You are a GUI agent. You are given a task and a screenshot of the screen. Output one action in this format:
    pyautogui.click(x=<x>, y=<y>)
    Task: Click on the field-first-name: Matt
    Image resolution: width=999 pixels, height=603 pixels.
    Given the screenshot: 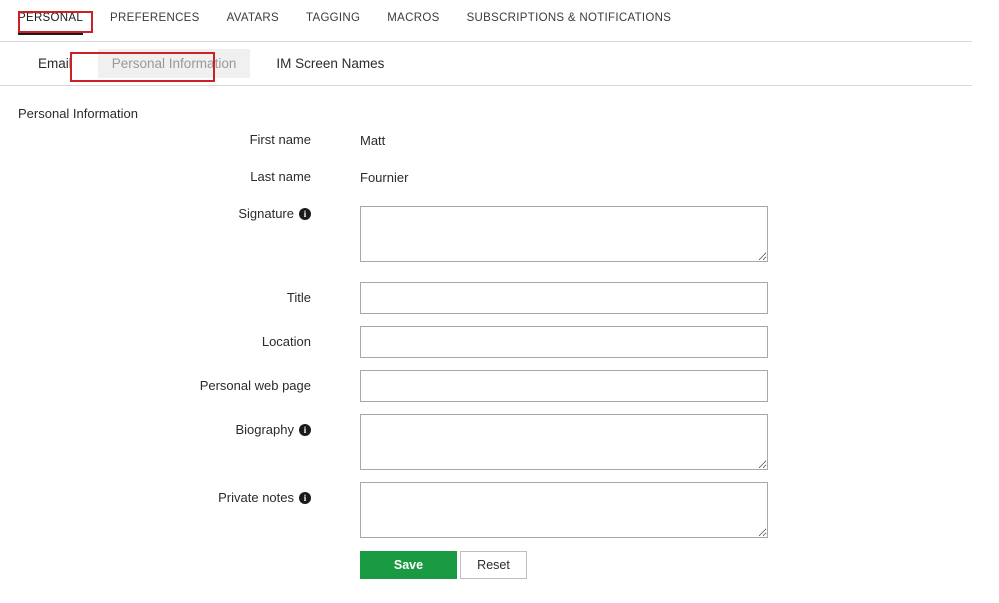 What is the action you would take?
    pyautogui.click(x=372, y=141)
    